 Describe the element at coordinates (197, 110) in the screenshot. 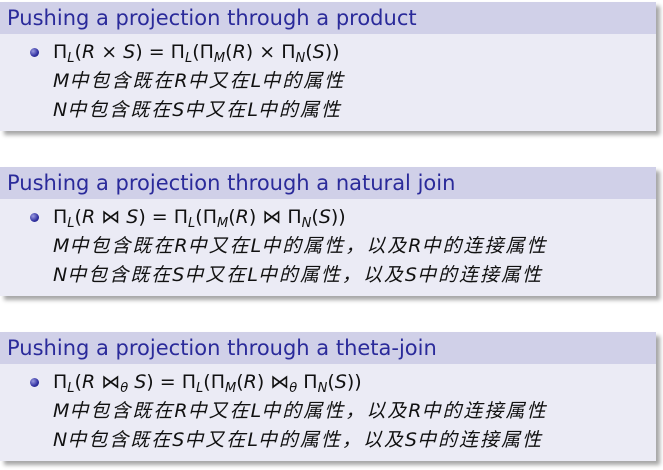

I see `description-line-n: N中包含既在S中又在L中的属性` at that location.